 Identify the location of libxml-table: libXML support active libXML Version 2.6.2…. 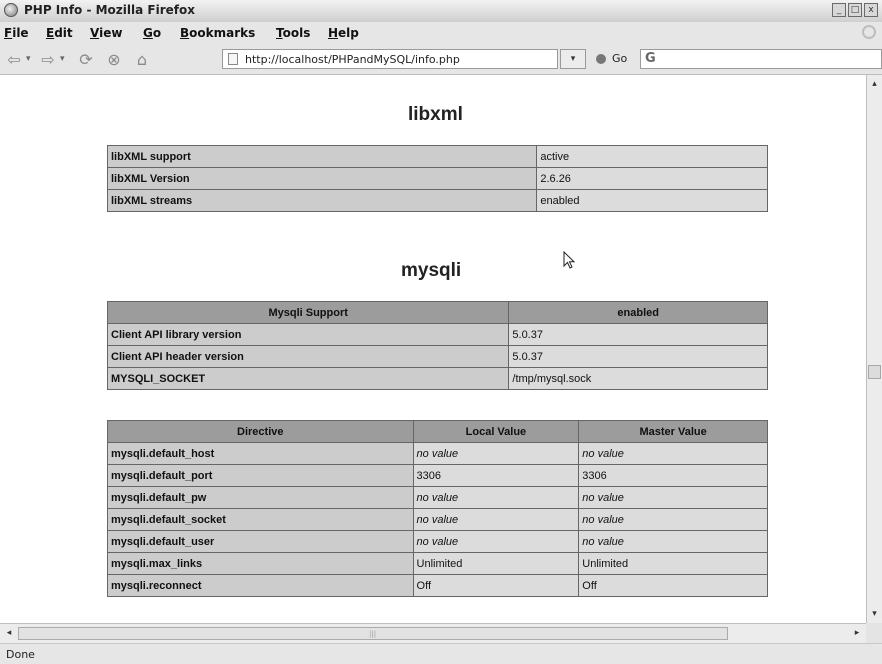
(437, 178).